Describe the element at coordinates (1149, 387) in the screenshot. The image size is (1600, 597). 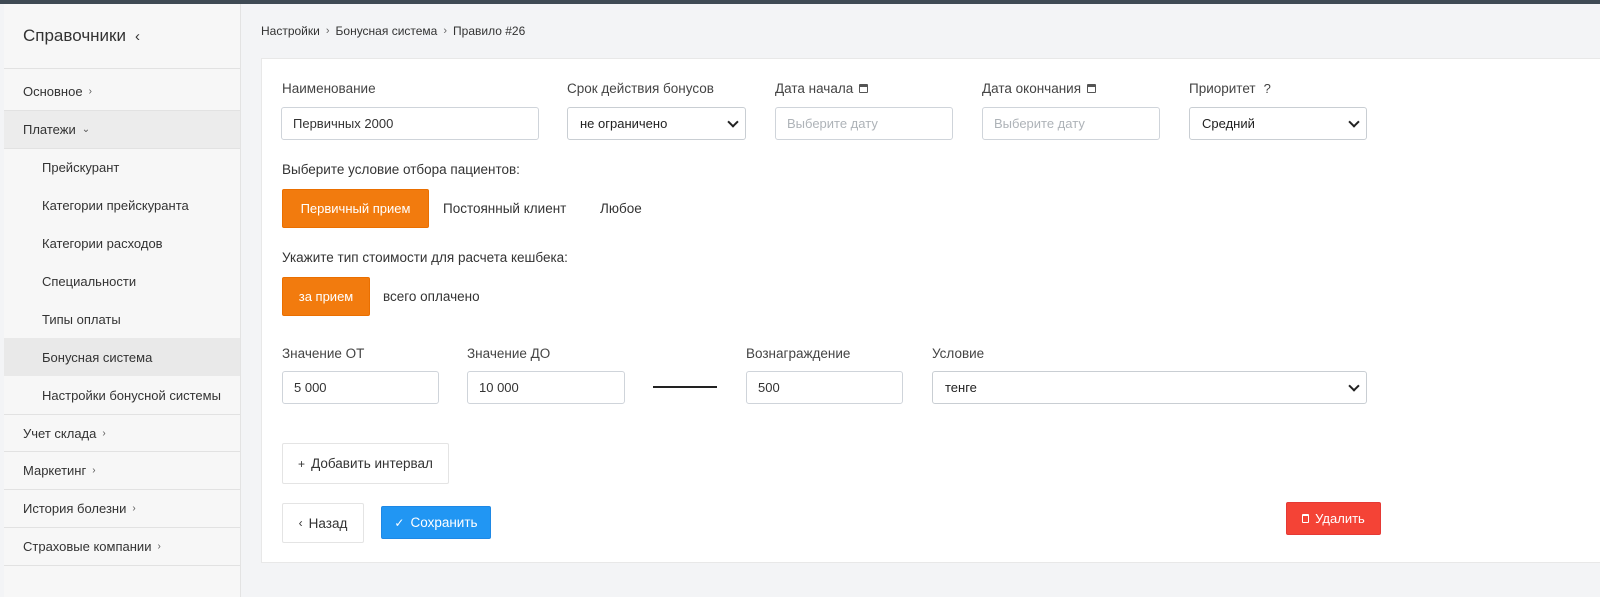
I see `condition-select: тенге` at that location.